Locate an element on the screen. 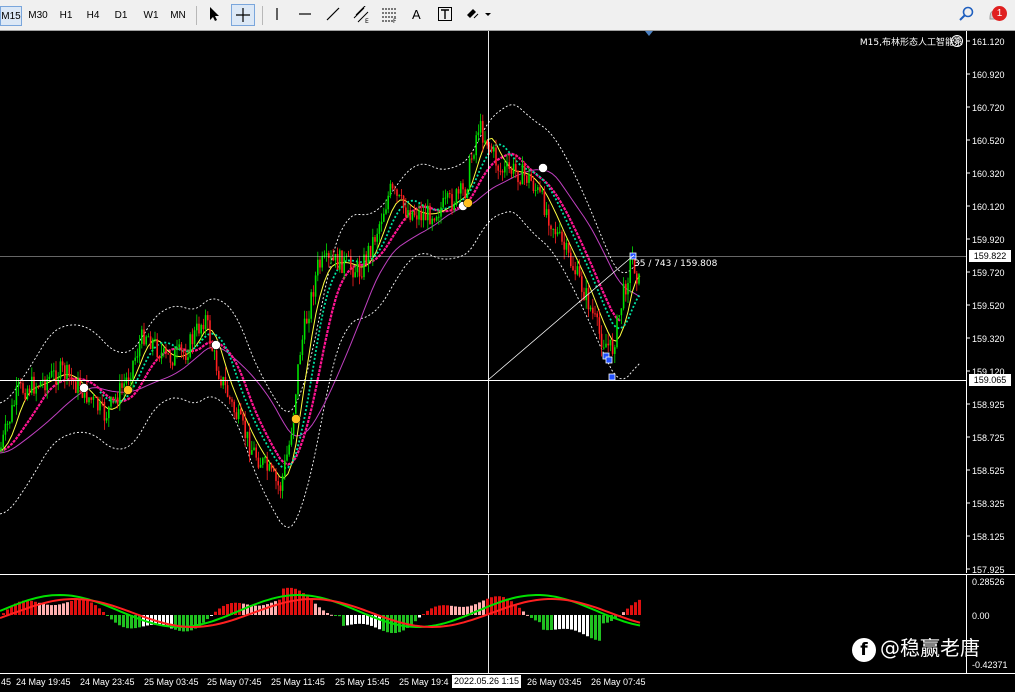 The height and width of the screenshot is (692, 1015). text-label-icon is located at coordinates (446, 15).